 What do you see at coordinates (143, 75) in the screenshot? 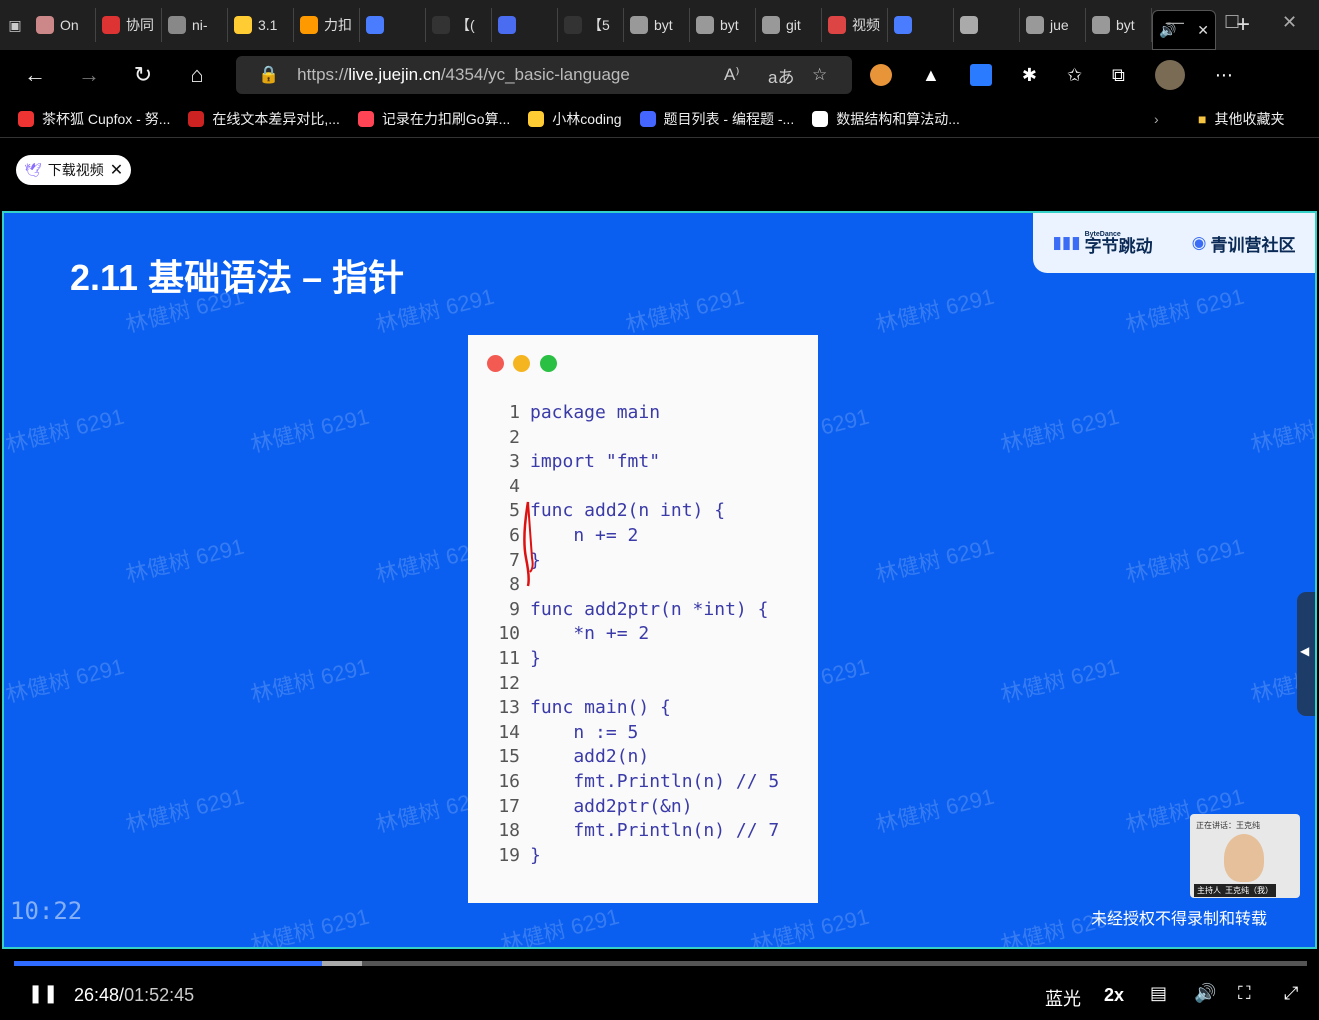
I see `refresh-icon: ↻` at bounding box center [143, 75].